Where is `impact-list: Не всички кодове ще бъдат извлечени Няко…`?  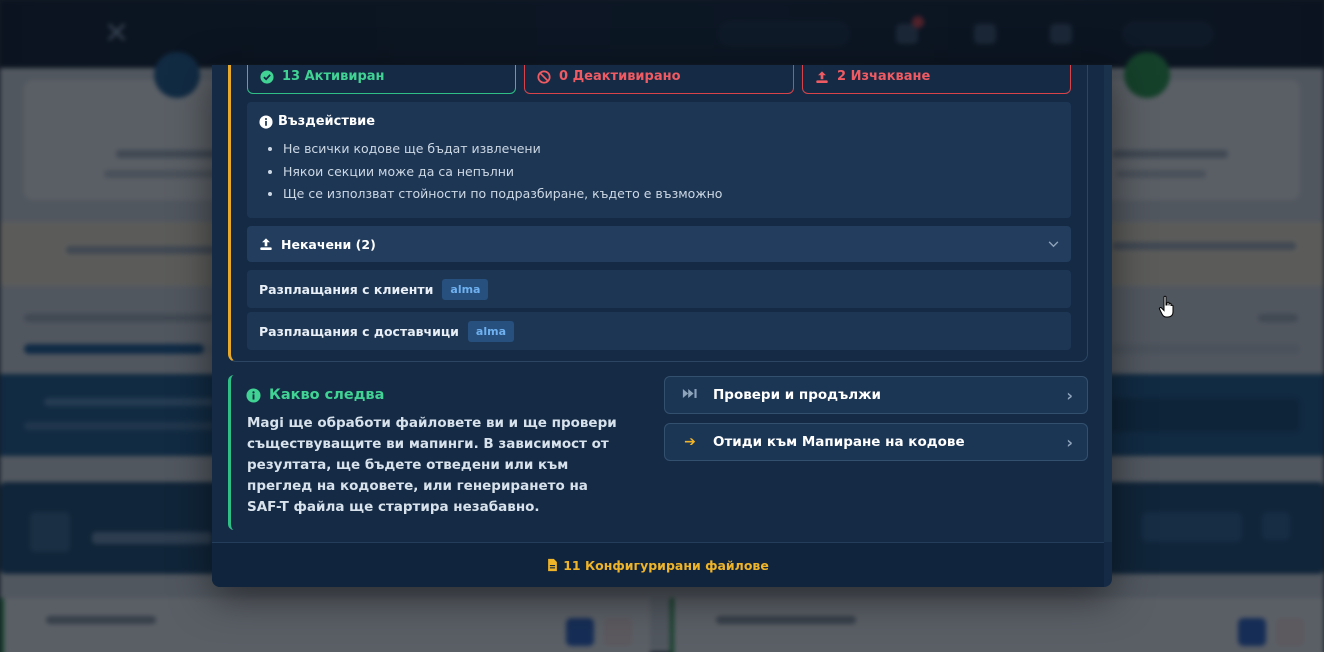
impact-list: Не всички кодове ще бъдат извлечени Няко… is located at coordinates (659, 172).